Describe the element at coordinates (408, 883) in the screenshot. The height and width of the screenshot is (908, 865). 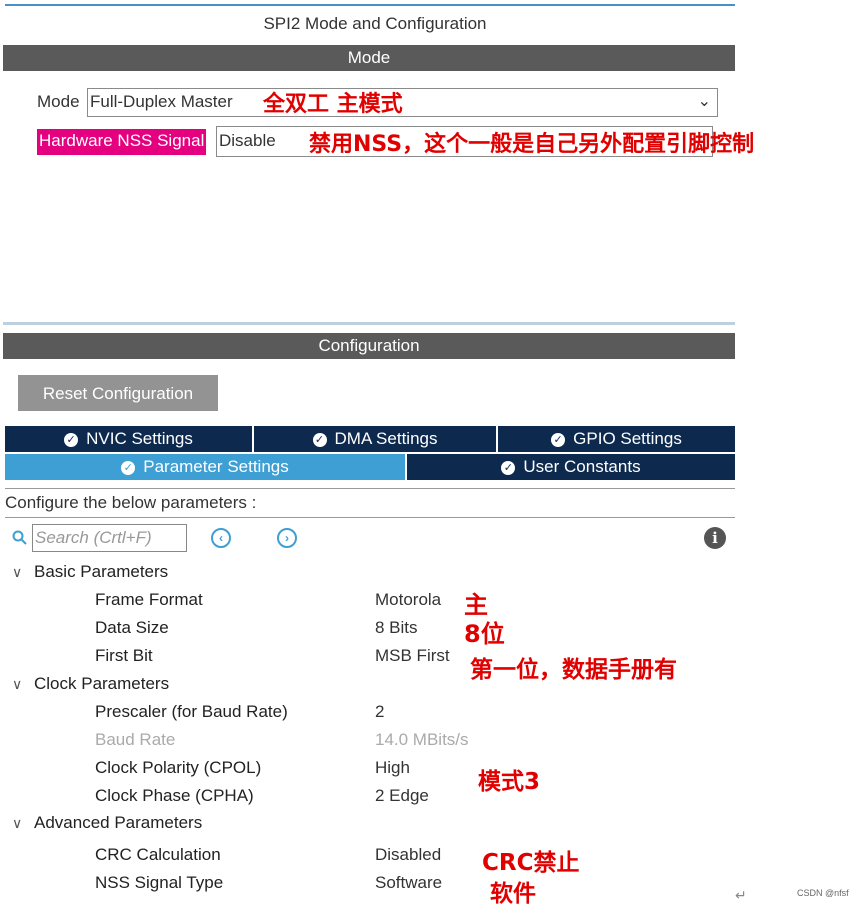
I see `param-nss-signal-type-value: Software` at that location.